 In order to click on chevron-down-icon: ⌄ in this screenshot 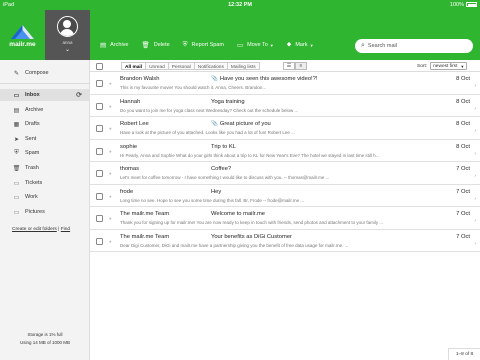, I will do `click(67, 50)`.